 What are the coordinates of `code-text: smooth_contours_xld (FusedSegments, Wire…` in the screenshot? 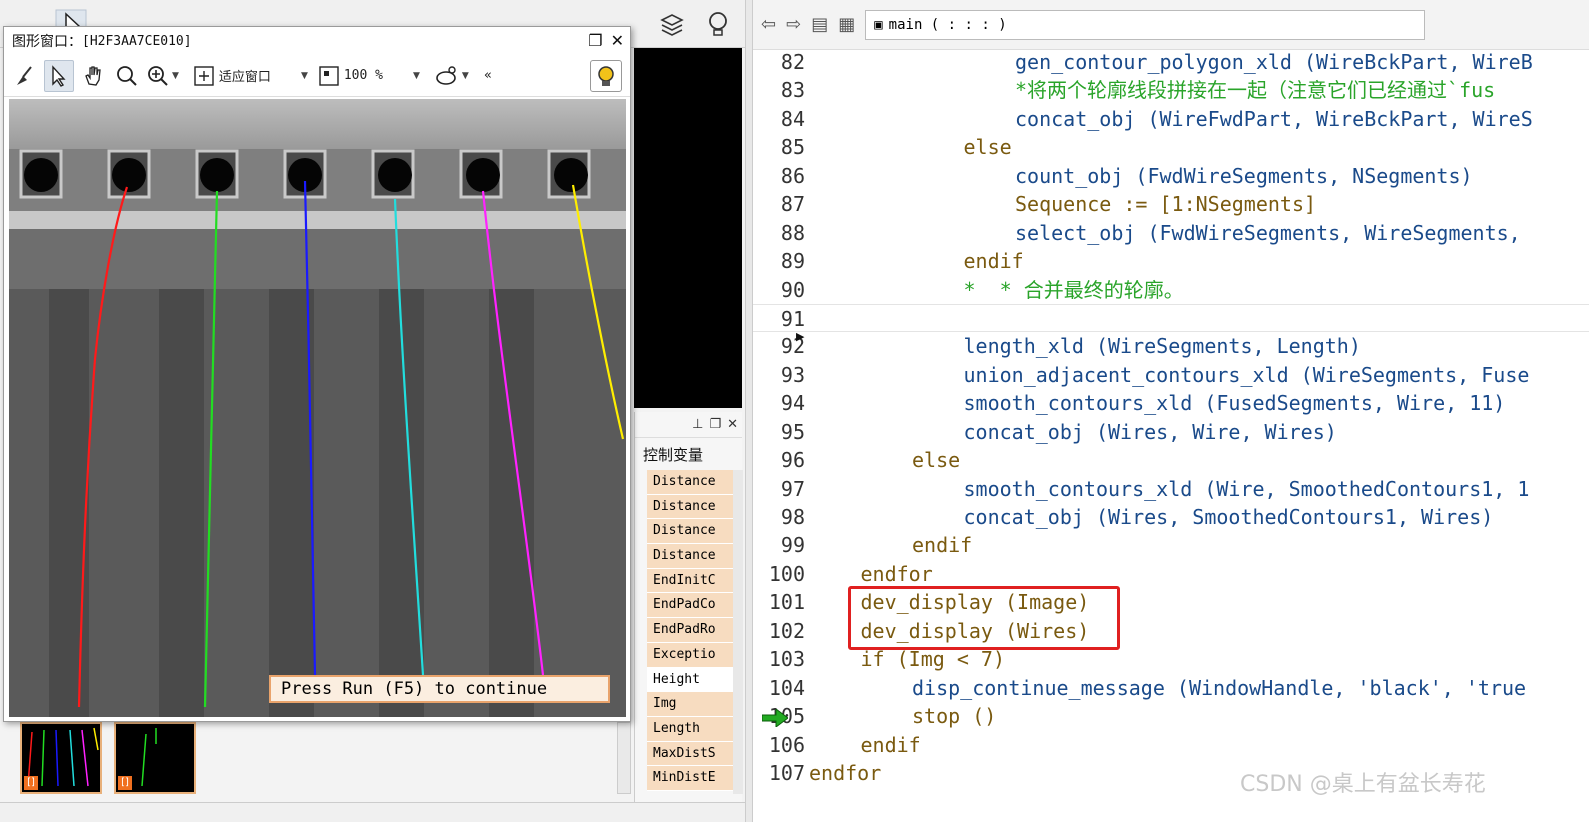 It's located at (1235, 403).